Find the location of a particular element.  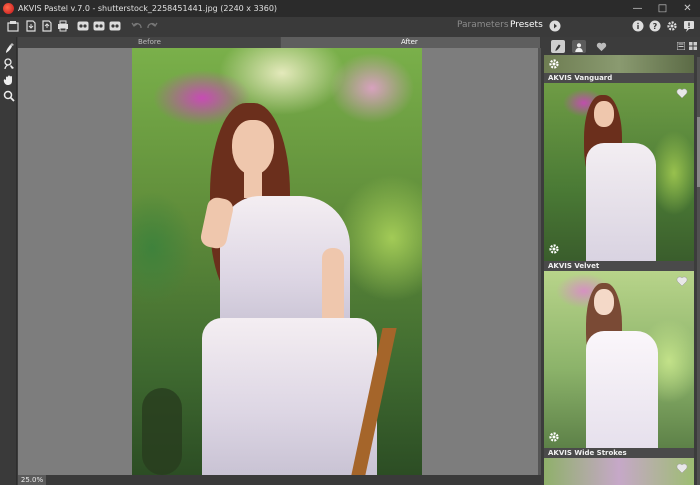

tab-after: After is located at coordinates (410, 42).